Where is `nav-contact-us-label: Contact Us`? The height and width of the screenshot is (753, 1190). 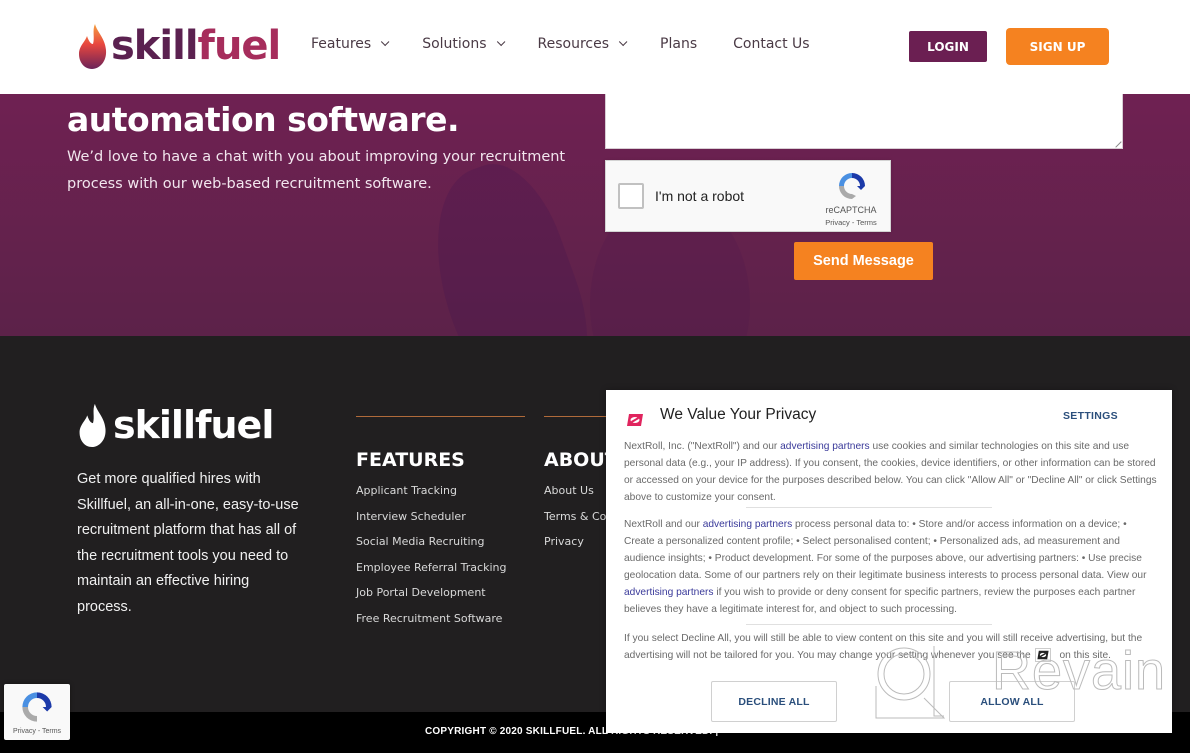
nav-contact-us-label: Contact Us is located at coordinates (771, 44).